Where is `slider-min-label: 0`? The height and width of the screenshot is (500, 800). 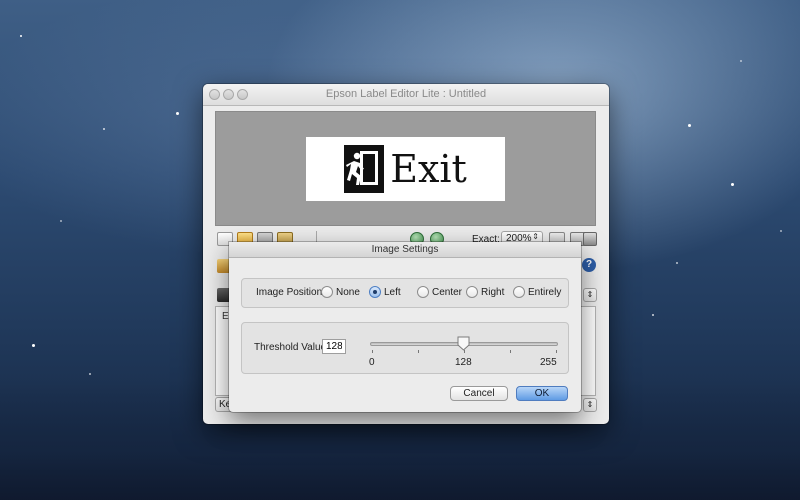 slider-min-label: 0 is located at coordinates (372, 362).